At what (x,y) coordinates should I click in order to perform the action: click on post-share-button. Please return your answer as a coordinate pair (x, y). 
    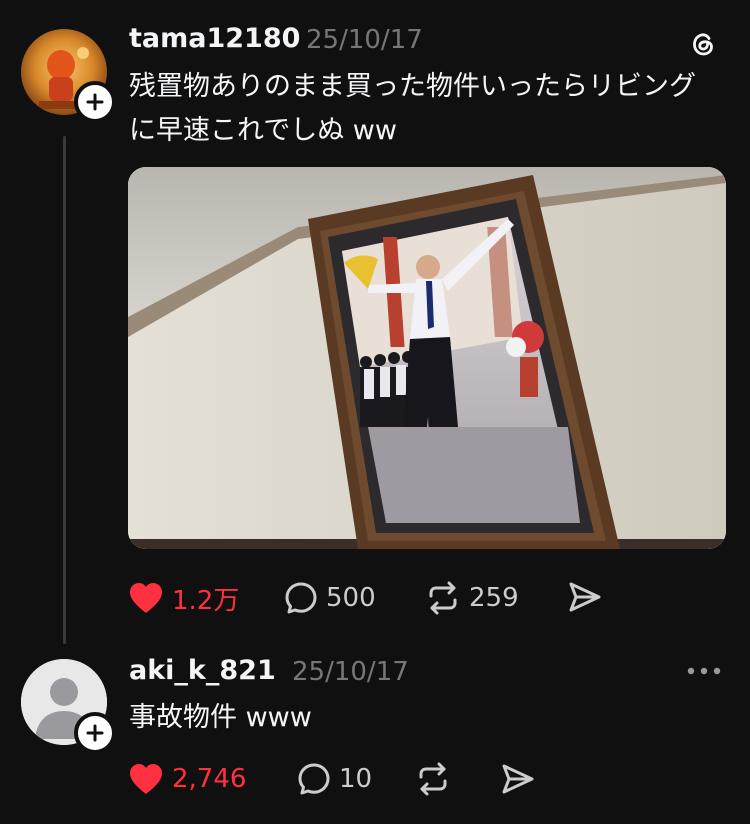
    Looking at the image, I should click on (585, 597).